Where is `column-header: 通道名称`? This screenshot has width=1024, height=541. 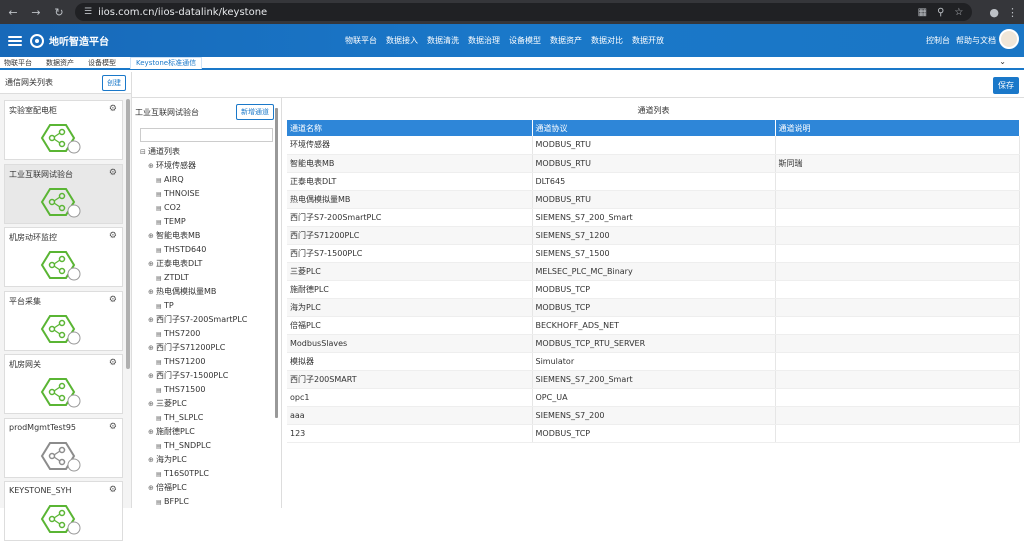
column-header: 通道名称 is located at coordinates (410, 128).